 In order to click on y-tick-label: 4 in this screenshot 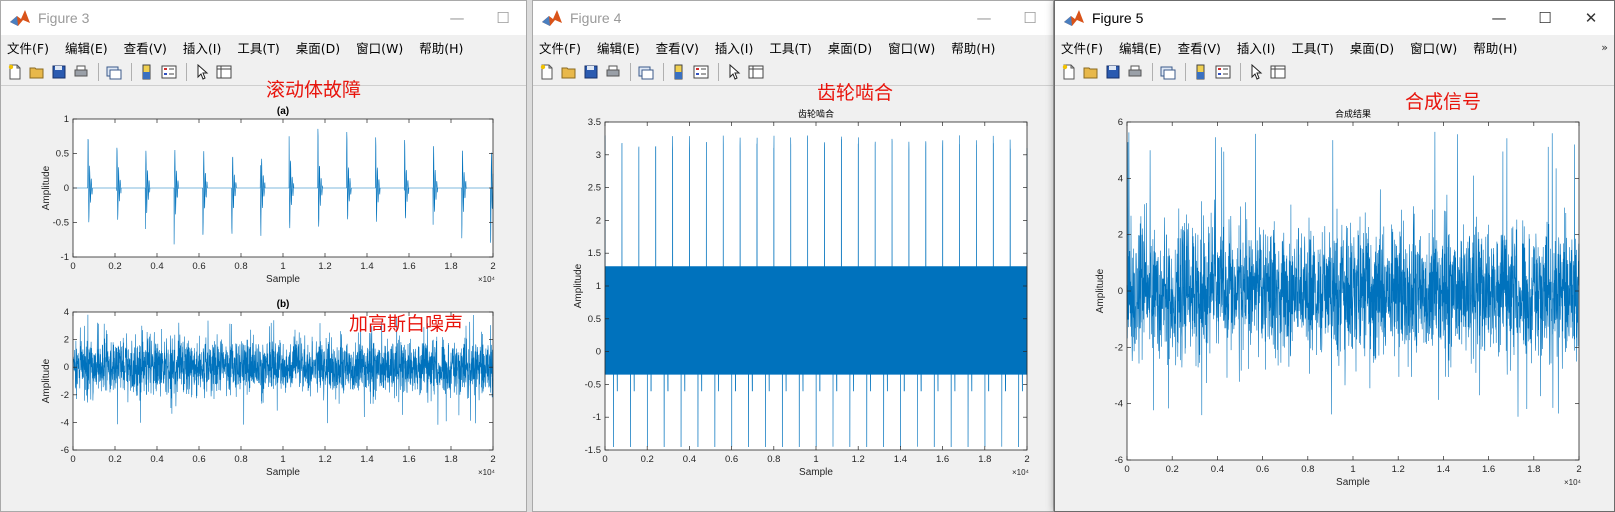, I will do `click(66, 312)`.